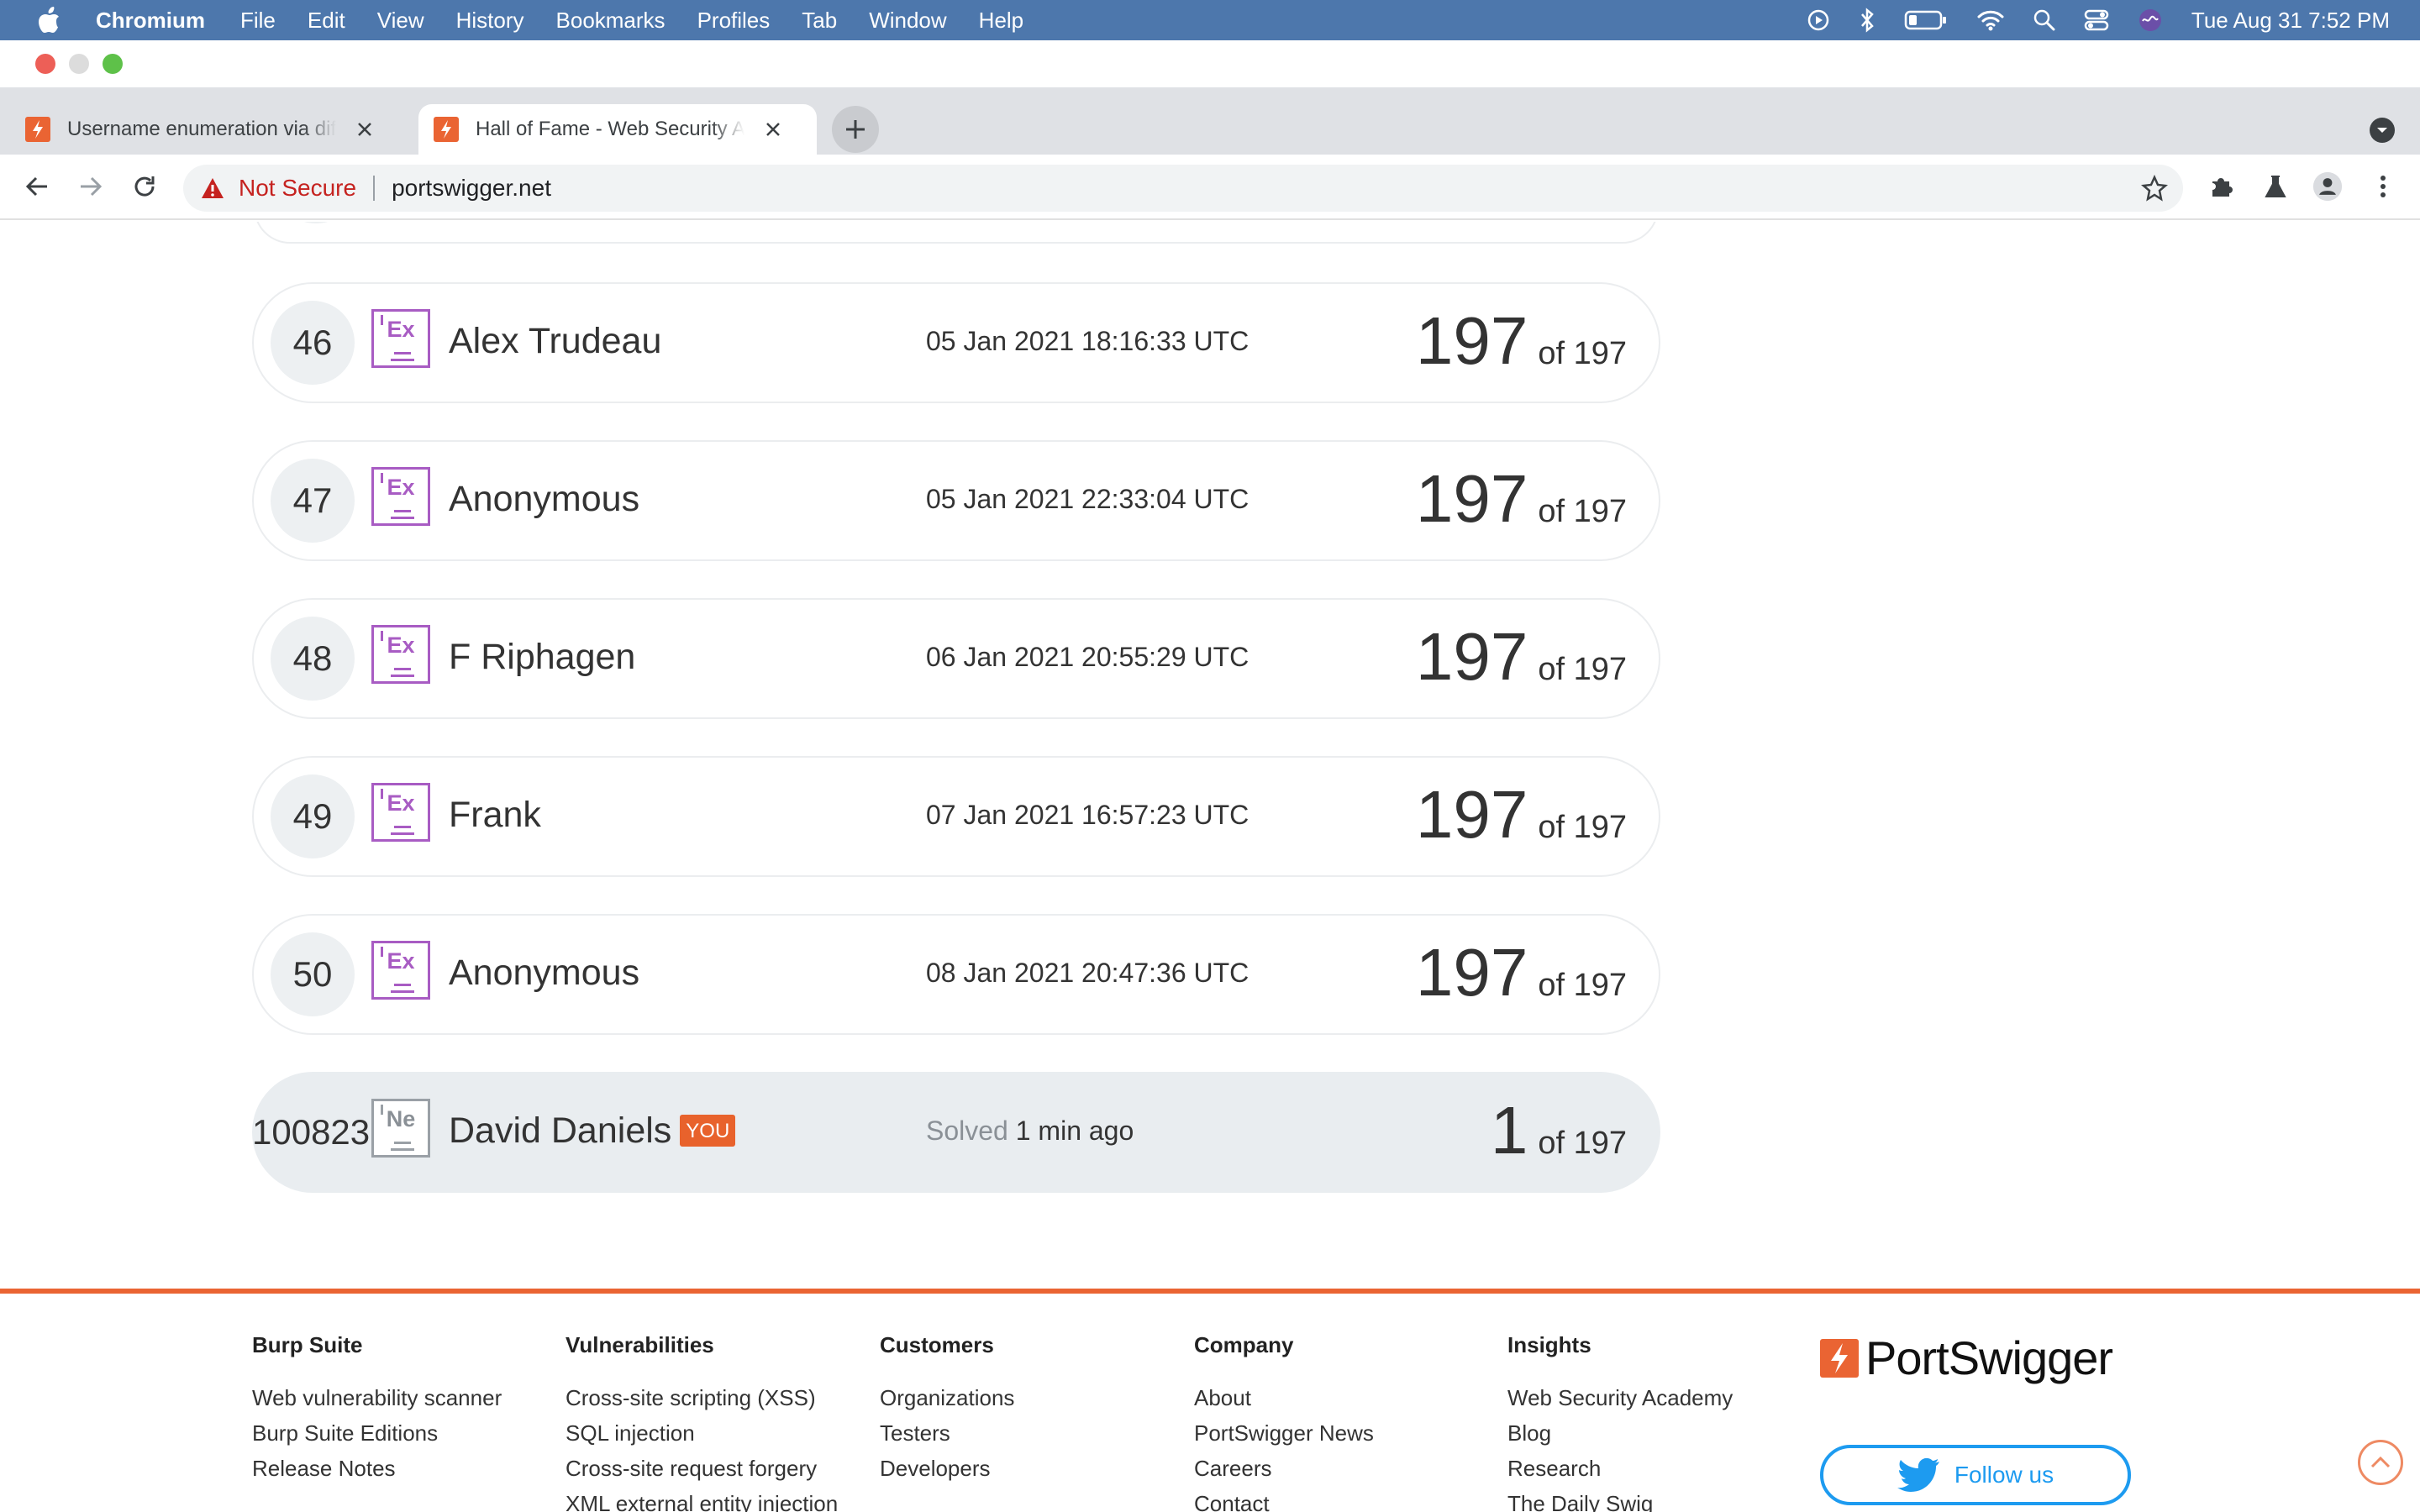 The image size is (2420, 1512). I want to click on footer-link: Blog, so click(1620, 1433).